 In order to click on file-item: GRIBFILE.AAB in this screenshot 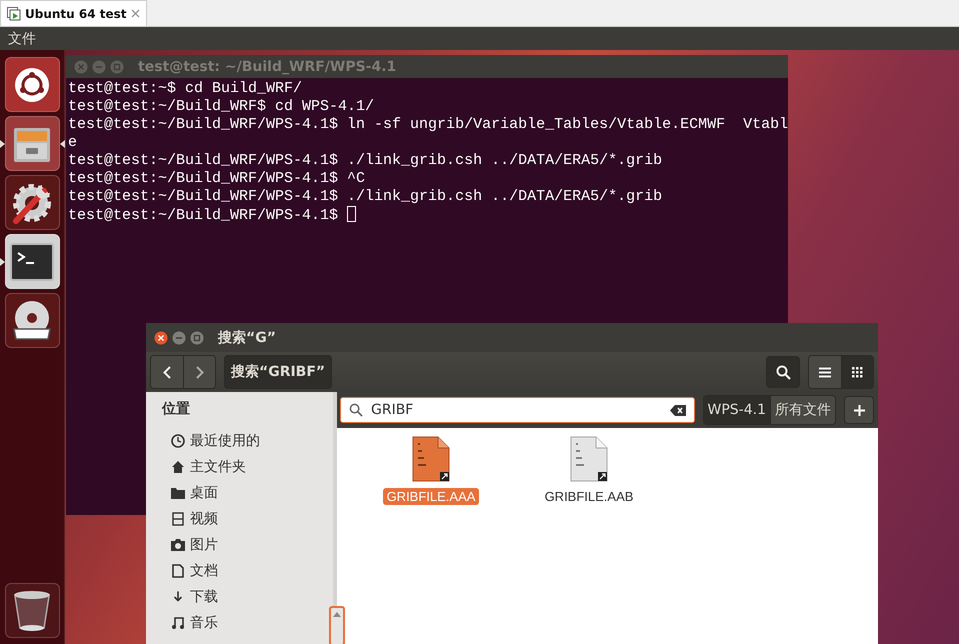, I will do `click(589, 470)`.